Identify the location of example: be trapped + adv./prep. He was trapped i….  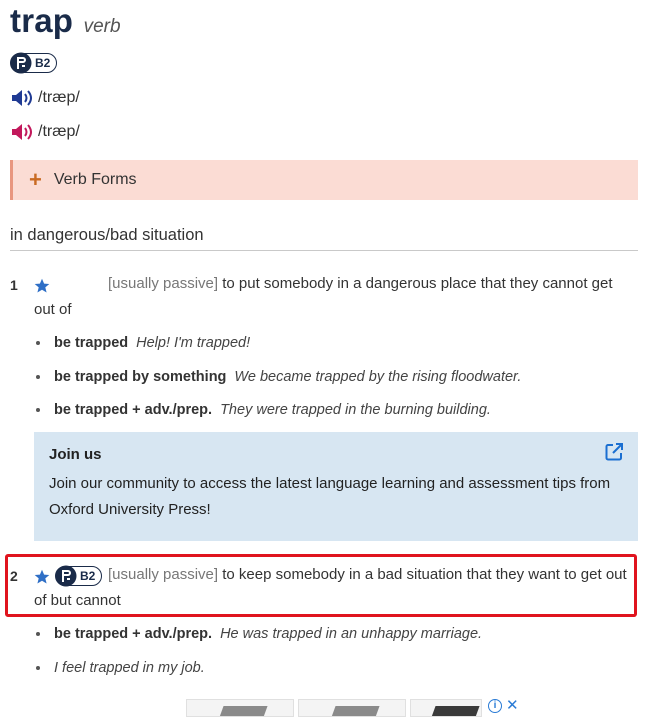
(259, 634).